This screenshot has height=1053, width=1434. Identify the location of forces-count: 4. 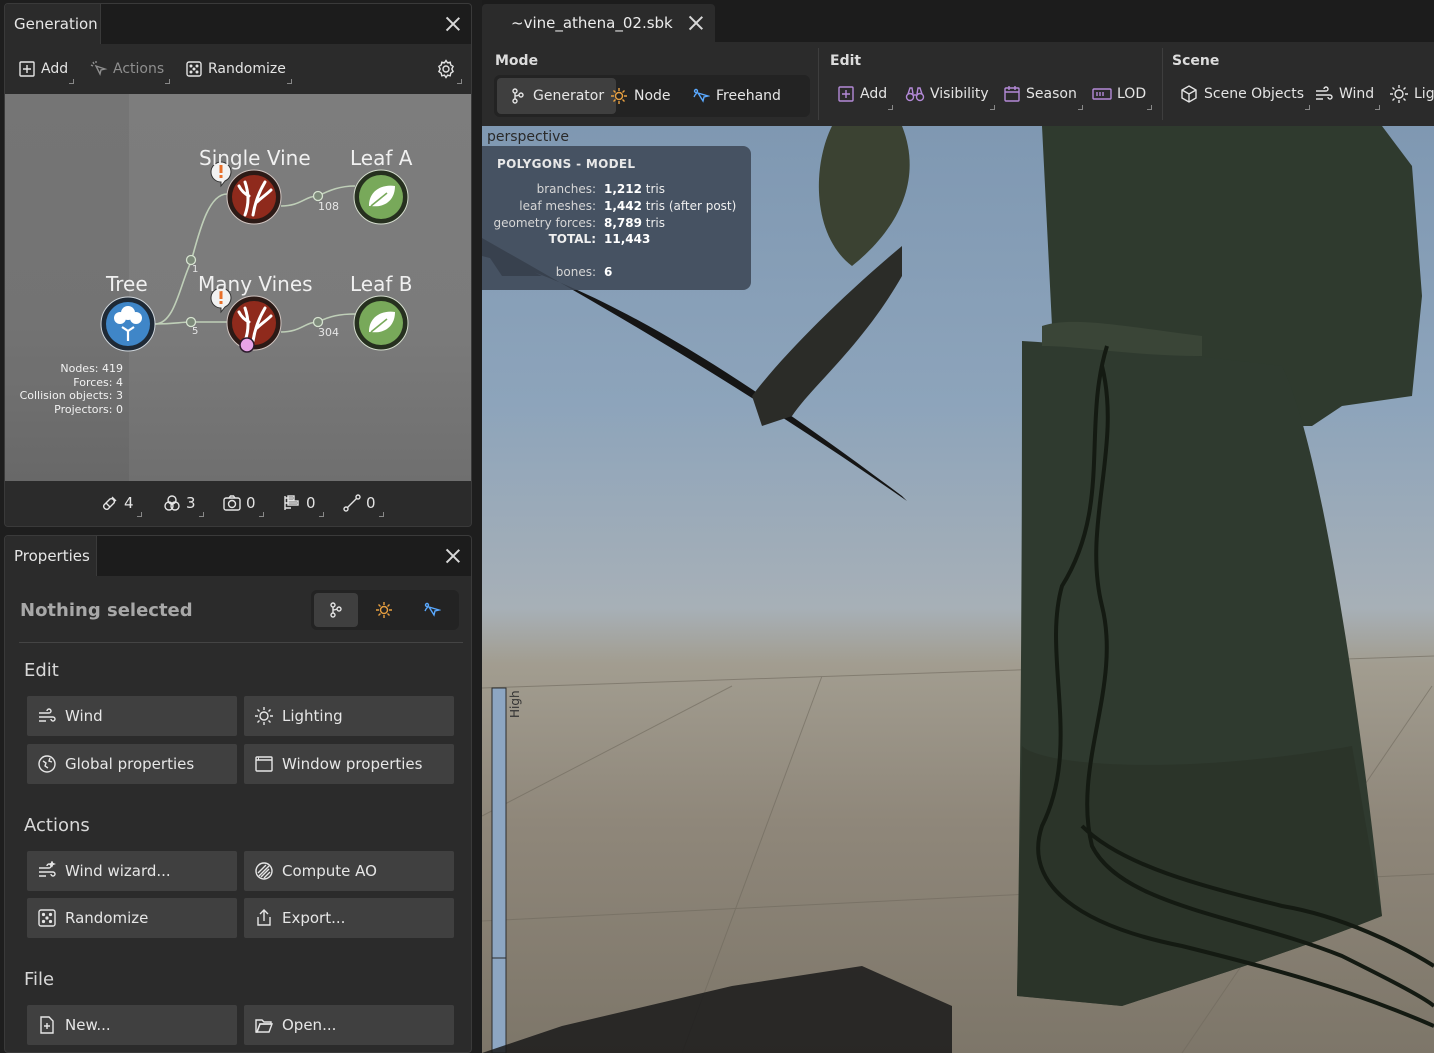
(120, 505).